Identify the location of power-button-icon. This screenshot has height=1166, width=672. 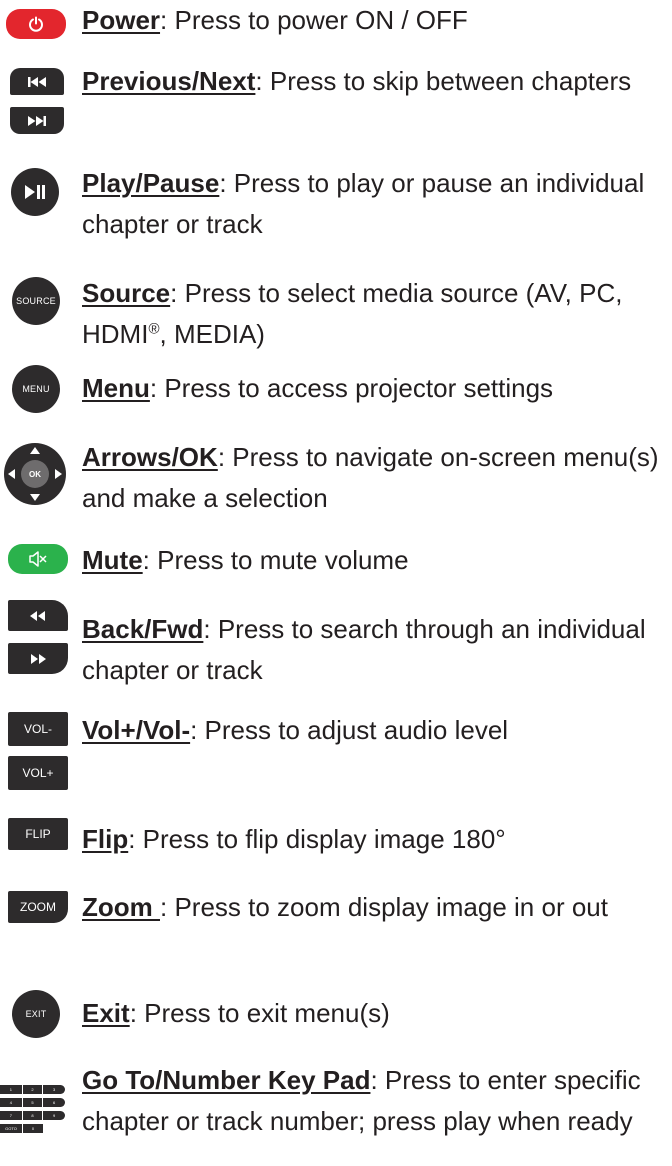
(36, 24).